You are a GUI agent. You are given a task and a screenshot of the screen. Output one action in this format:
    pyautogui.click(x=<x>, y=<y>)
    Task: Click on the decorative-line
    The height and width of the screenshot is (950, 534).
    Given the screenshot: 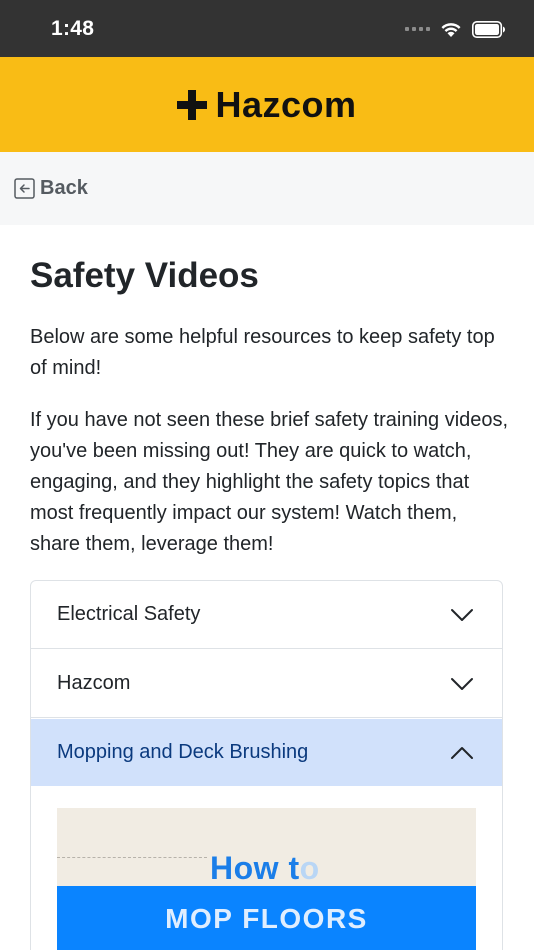 What is the action you would take?
    pyautogui.click(x=132, y=857)
    